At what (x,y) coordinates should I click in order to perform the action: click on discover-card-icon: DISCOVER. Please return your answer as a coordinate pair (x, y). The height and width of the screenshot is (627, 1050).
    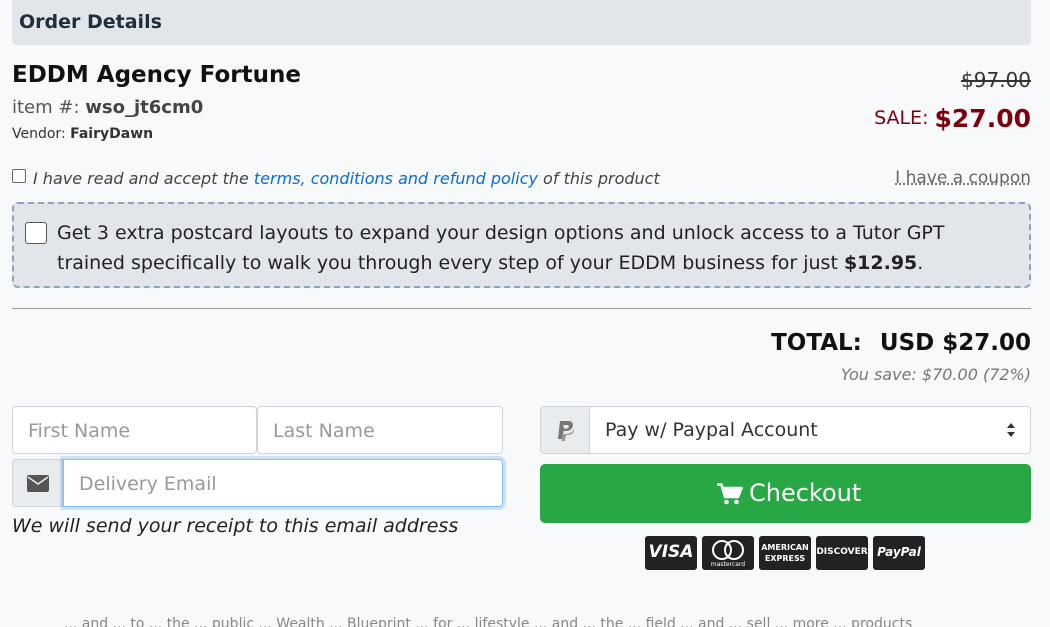
    Looking at the image, I should click on (842, 553).